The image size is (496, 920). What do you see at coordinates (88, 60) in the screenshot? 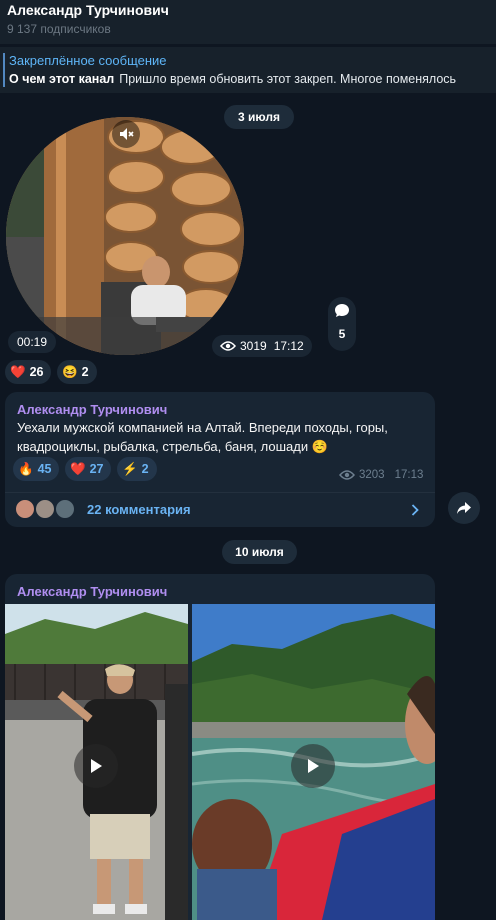
I see `pinned-label: Закреплённое сообщение` at bounding box center [88, 60].